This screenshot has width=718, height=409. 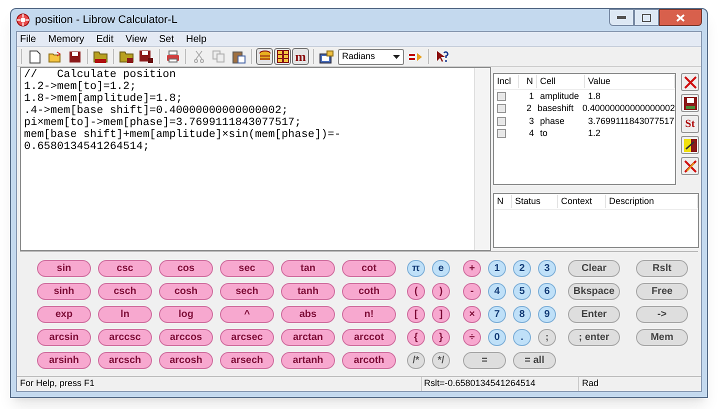 What do you see at coordinates (247, 291) in the screenshot?
I see `function-key: sech` at bounding box center [247, 291].